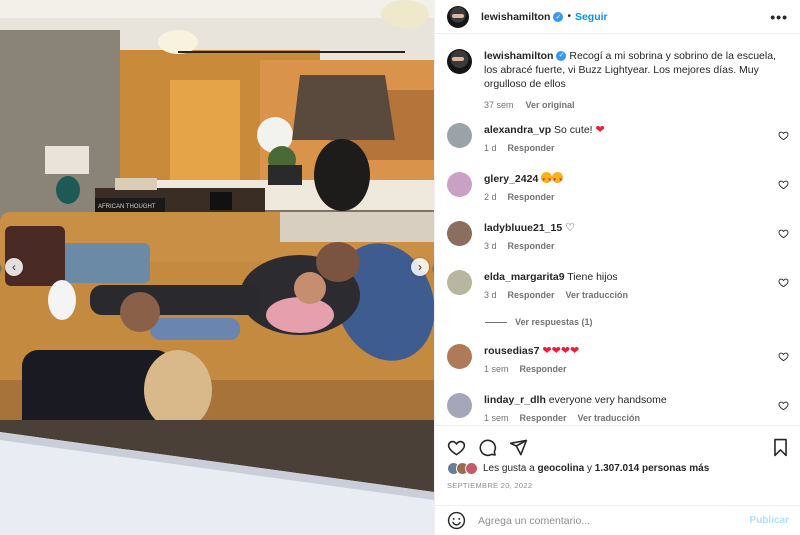 The height and width of the screenshot is (535, 800). Describe the element at coordinates (618, 188) in the screenshot. I see `comment-item: glery_2424 2 d Responder` at that location.